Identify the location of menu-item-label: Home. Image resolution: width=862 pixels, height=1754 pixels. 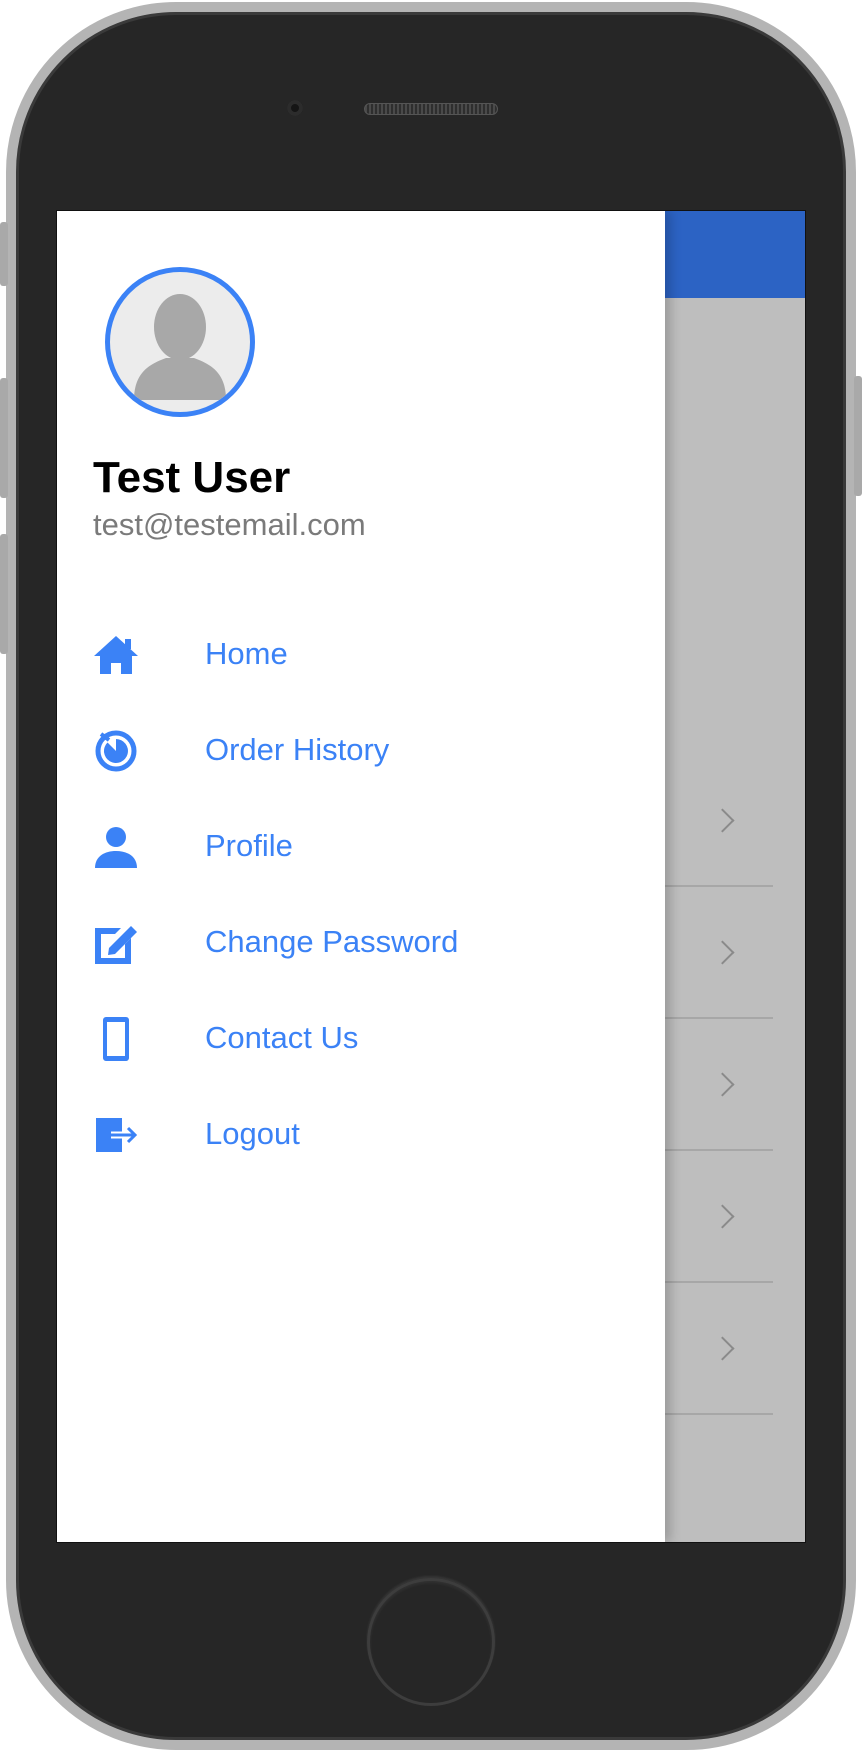
(246, 653).